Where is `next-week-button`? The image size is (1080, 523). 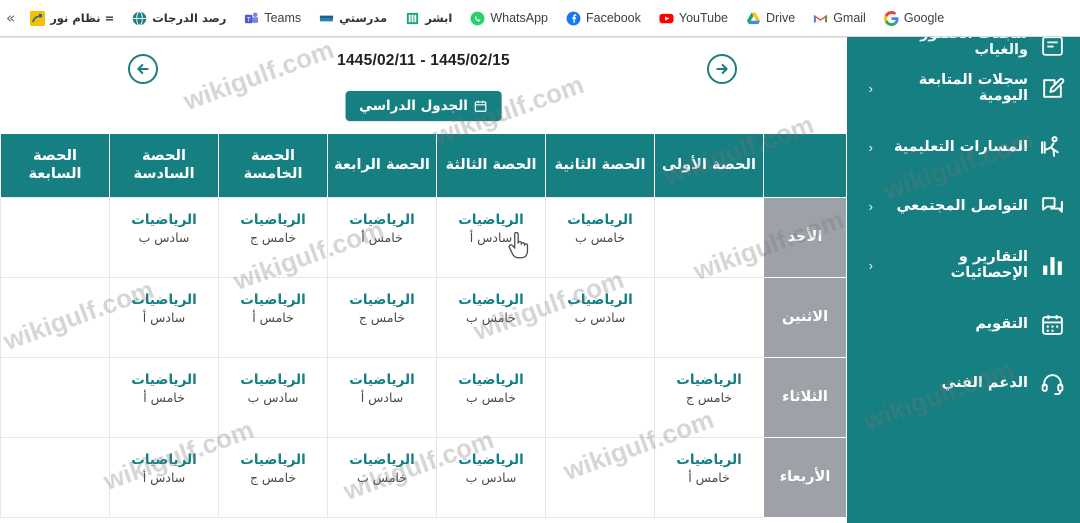
next-week-button is located at coordinates (722, 69).